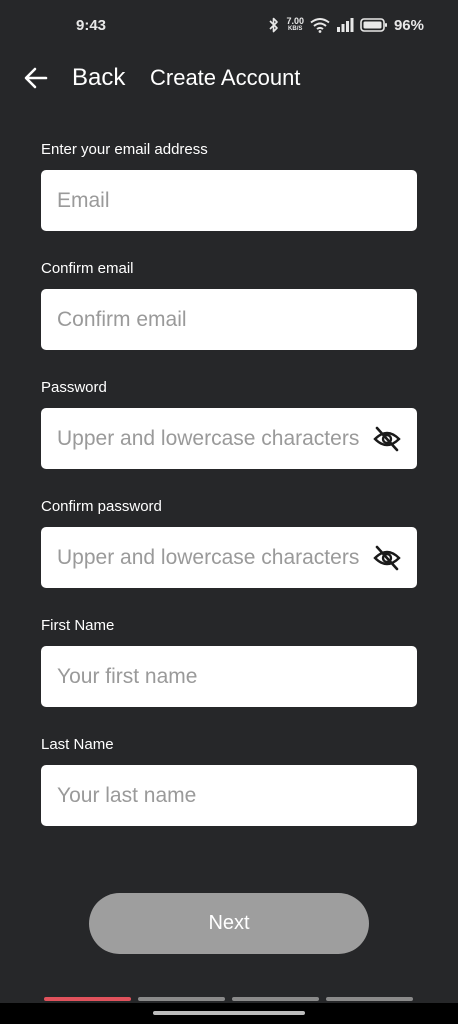  I want to click on status-icons: 7.00 KB/S 96%, so click(346, 25).